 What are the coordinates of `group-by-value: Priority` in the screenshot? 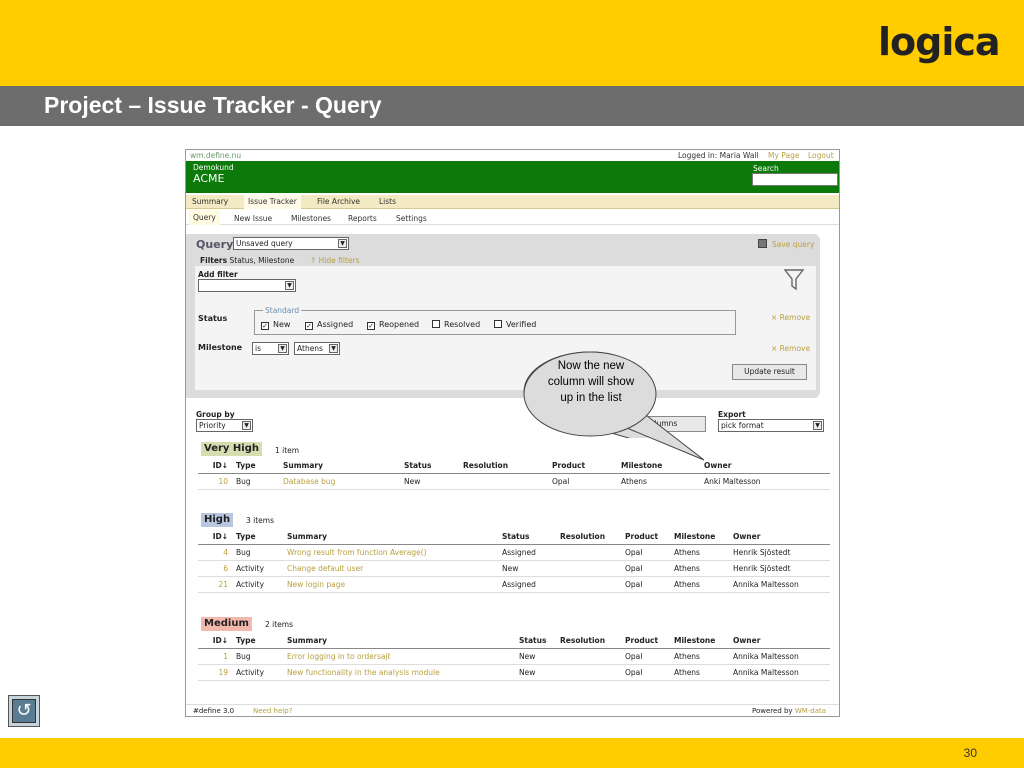 It's located at (212, 425).